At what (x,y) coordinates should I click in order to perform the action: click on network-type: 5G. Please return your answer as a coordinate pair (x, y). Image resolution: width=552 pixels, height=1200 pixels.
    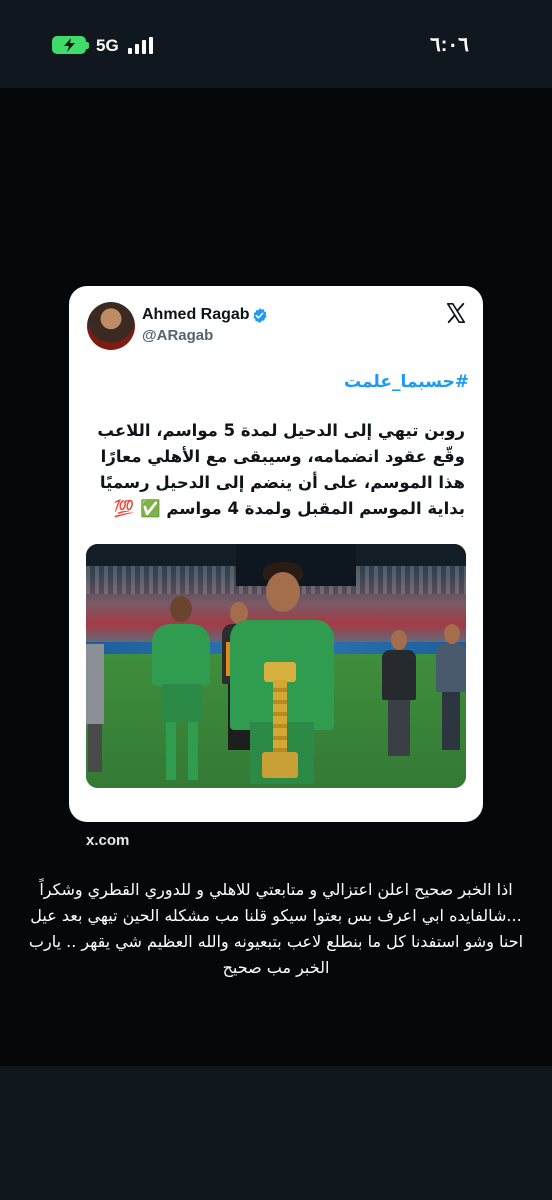
    Looking at the image, I should click on (107, 45).